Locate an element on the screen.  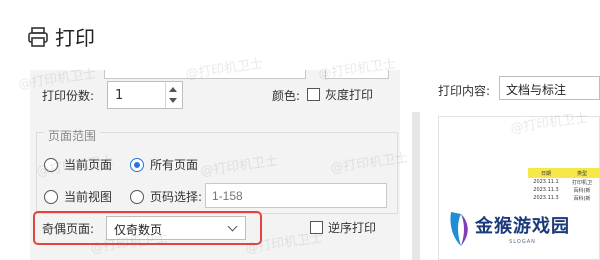
grayscale-checkbox: 灰度打印 is located at coordinates (340, 94).